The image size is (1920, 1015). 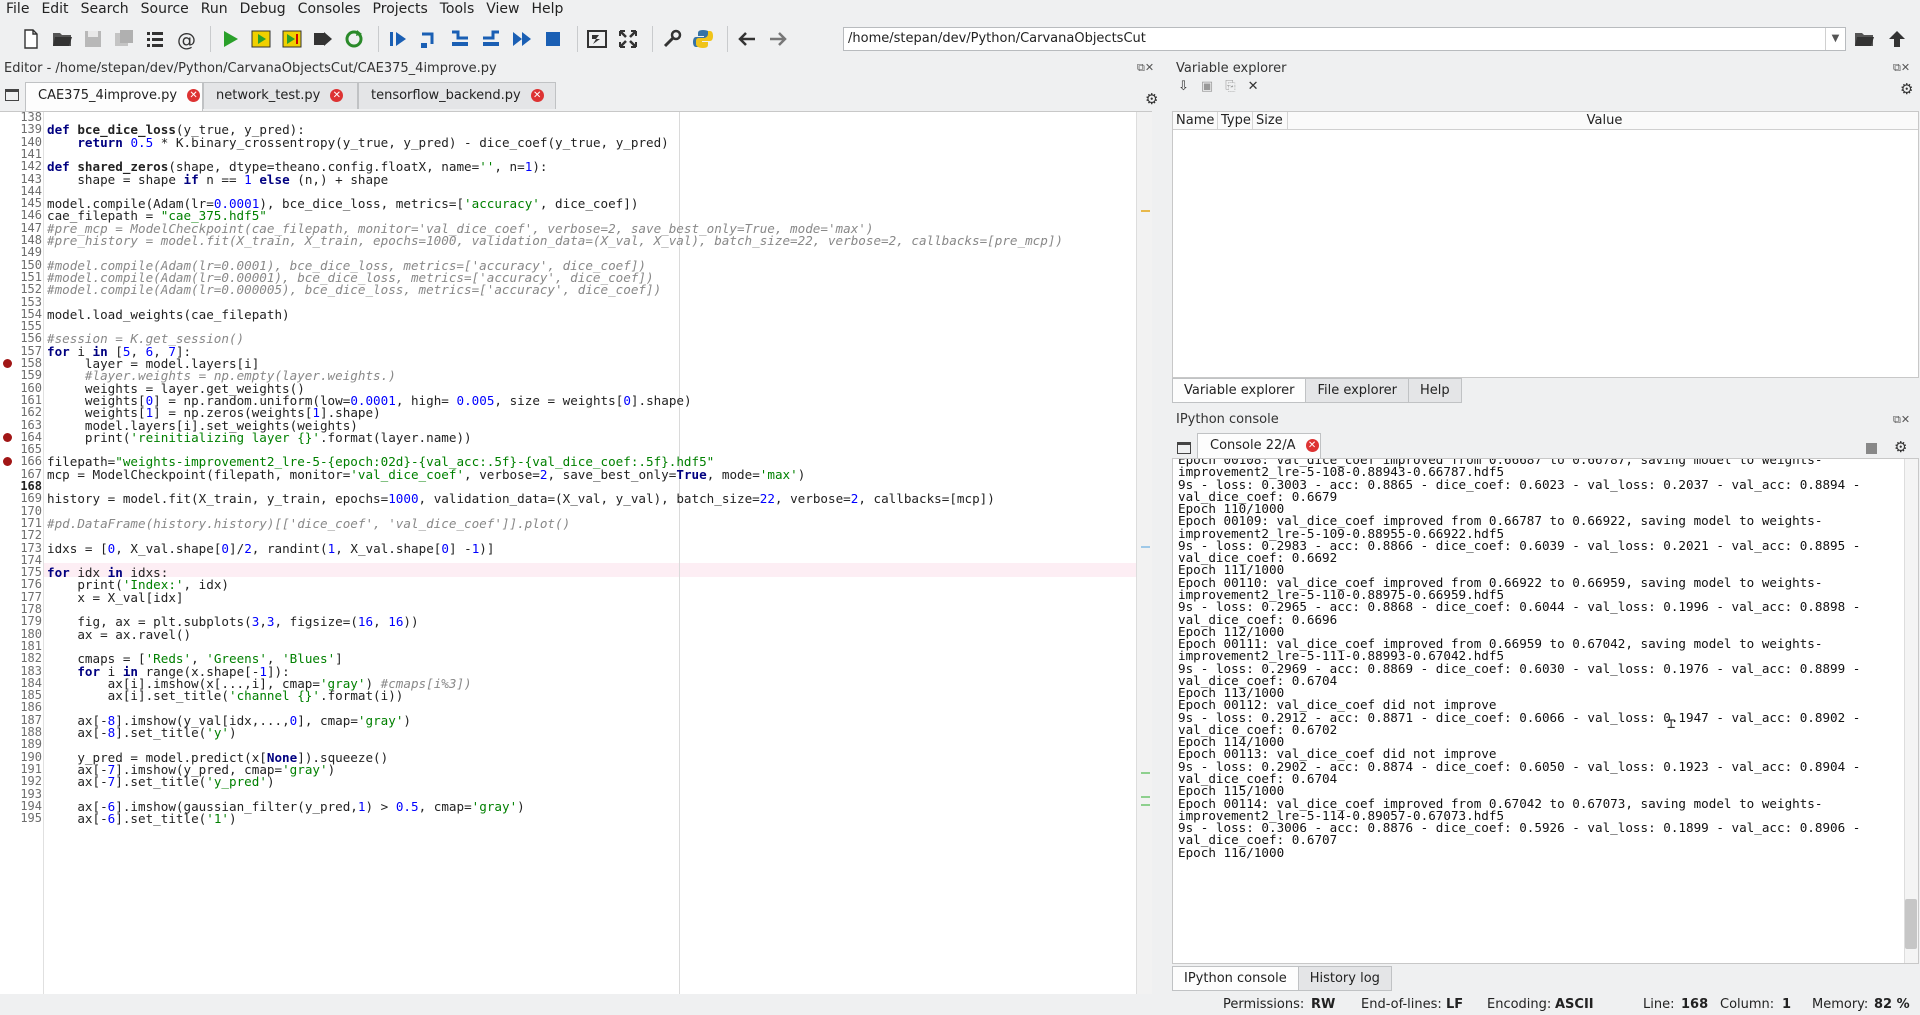 What do you see at coordinates (1195, 120) in the screenshot?
I see `column-name: Name` at bounding box center [1195, 120].